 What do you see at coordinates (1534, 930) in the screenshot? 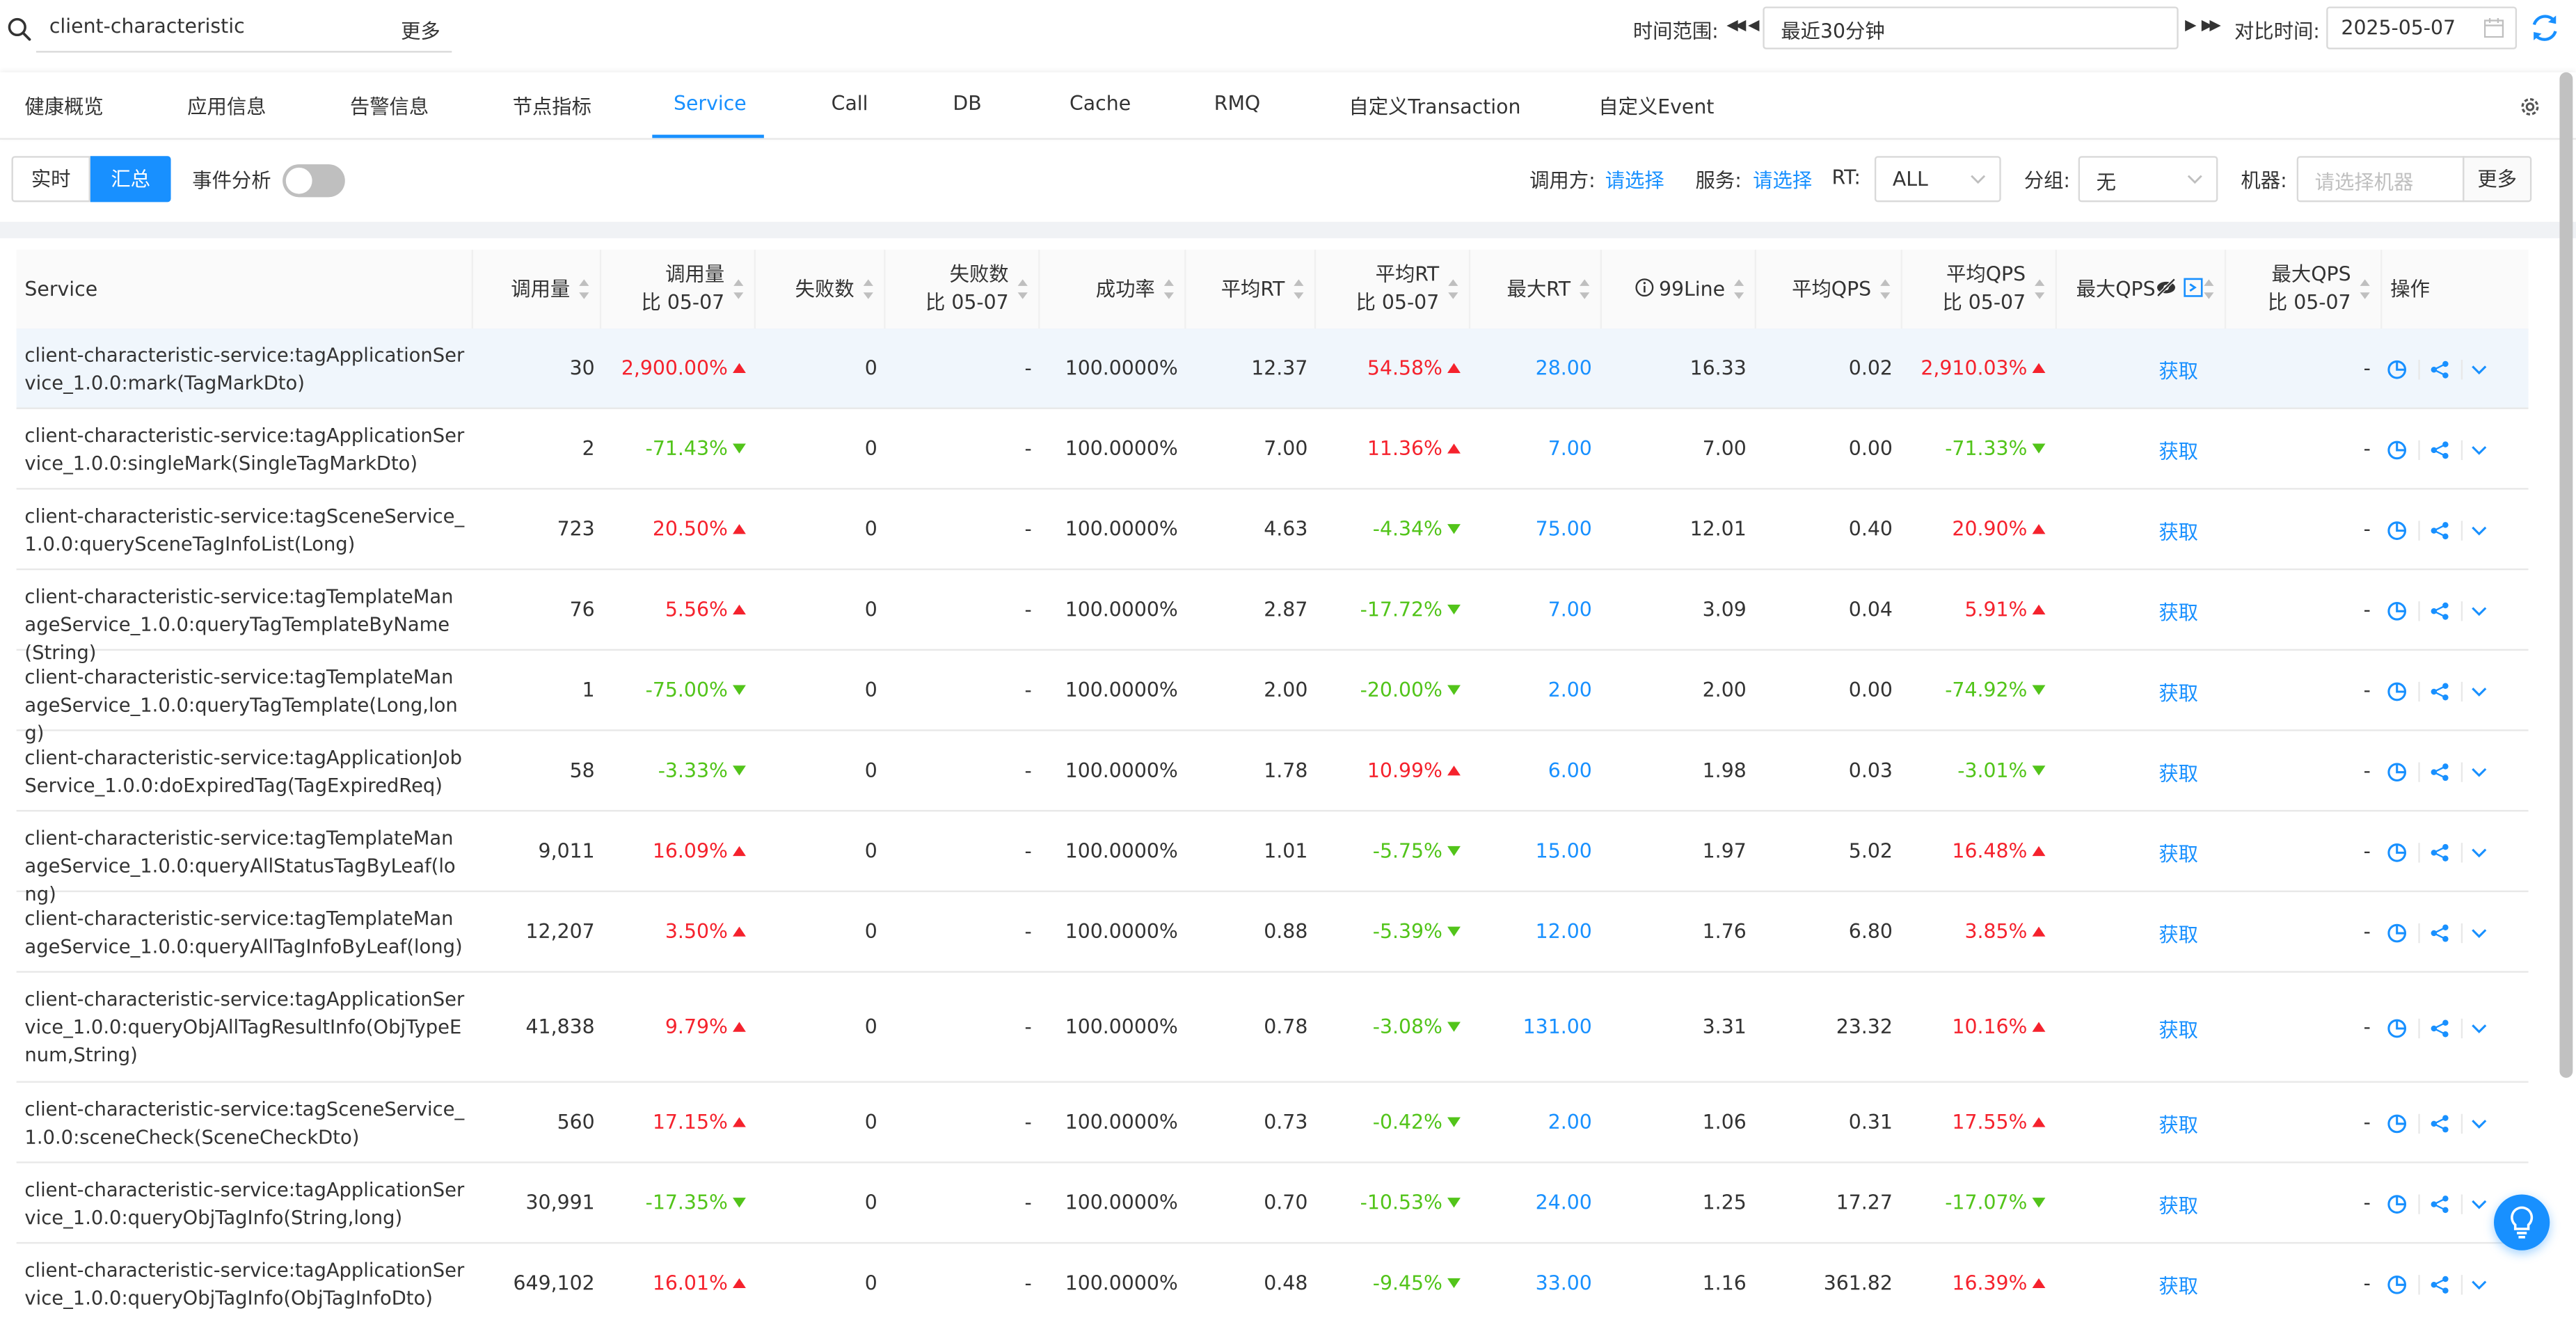
I see `cell-max-rt: 12.00` at bounding box center [1534, 930].